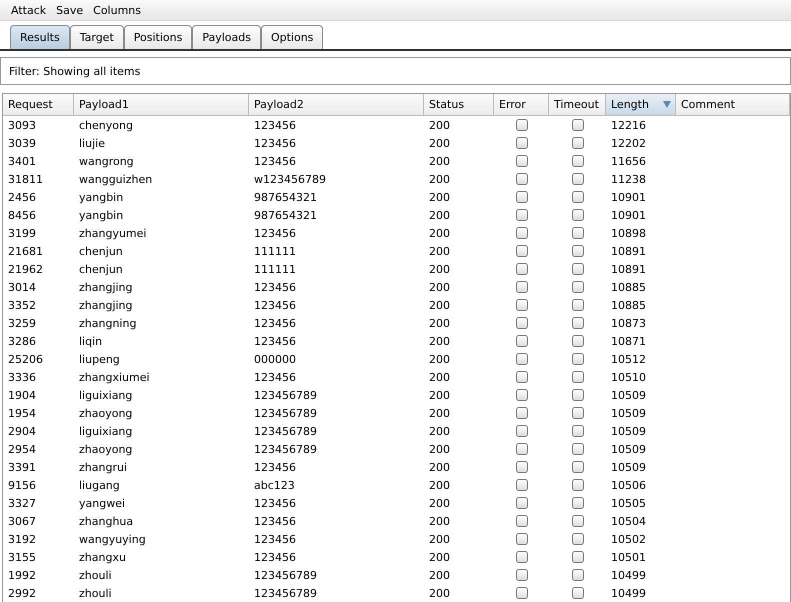  I want to click on column-header: Payload1, so click(161, 104).